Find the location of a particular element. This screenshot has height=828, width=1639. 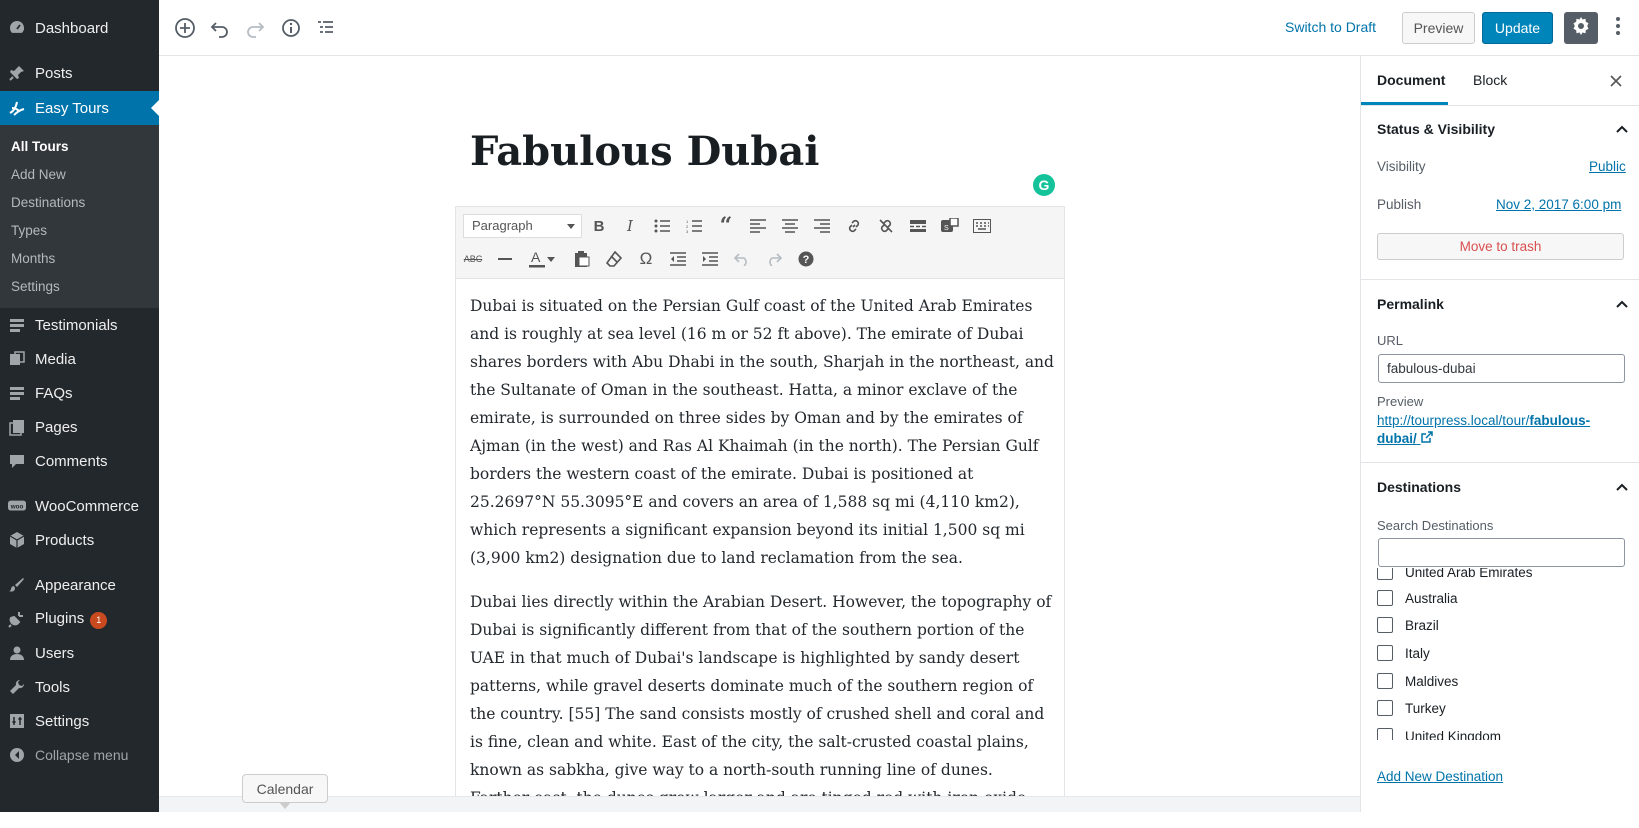

menu-products: Products is located at coordinates (79, 540).